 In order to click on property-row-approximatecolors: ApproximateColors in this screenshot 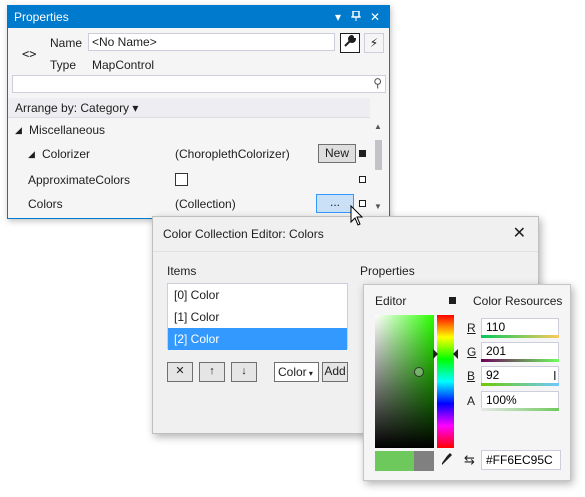, I will do `click(189, 180)`.